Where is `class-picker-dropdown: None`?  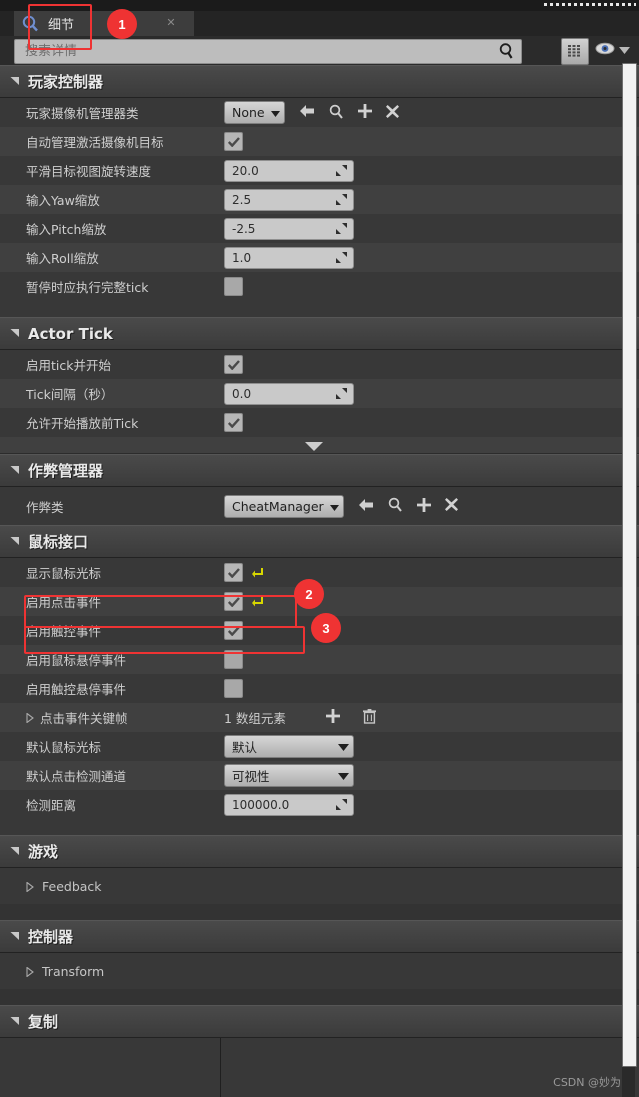 class-picker-dropdown: None is located at coordinates (254, 112).